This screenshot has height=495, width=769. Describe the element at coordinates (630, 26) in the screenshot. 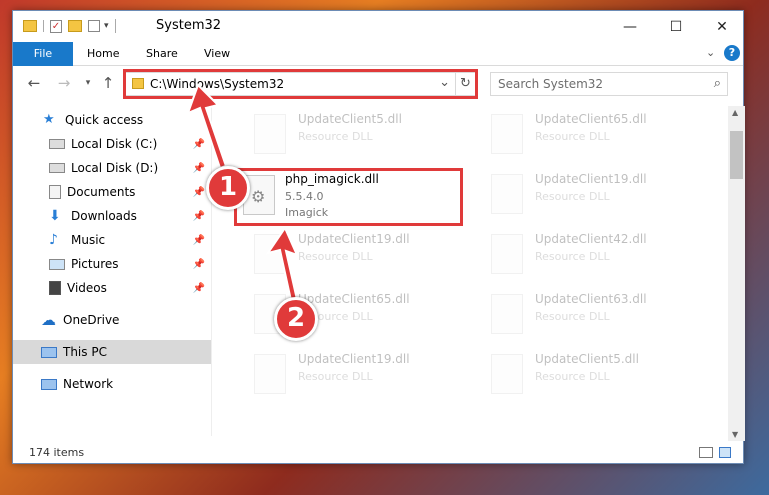

I see `minimize-button: —` at that location.